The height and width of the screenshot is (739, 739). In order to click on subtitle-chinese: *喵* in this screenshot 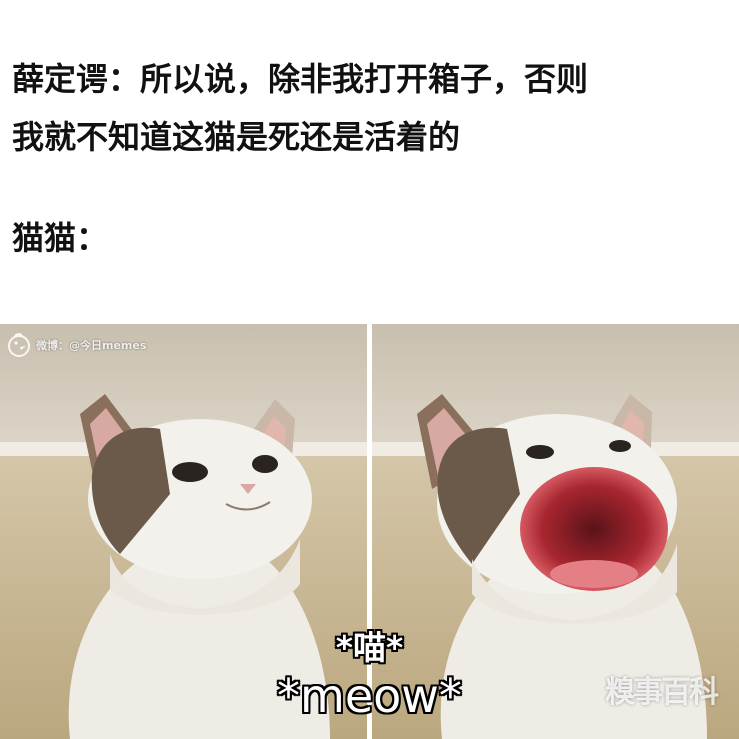, I will do `click(369, 647)`.